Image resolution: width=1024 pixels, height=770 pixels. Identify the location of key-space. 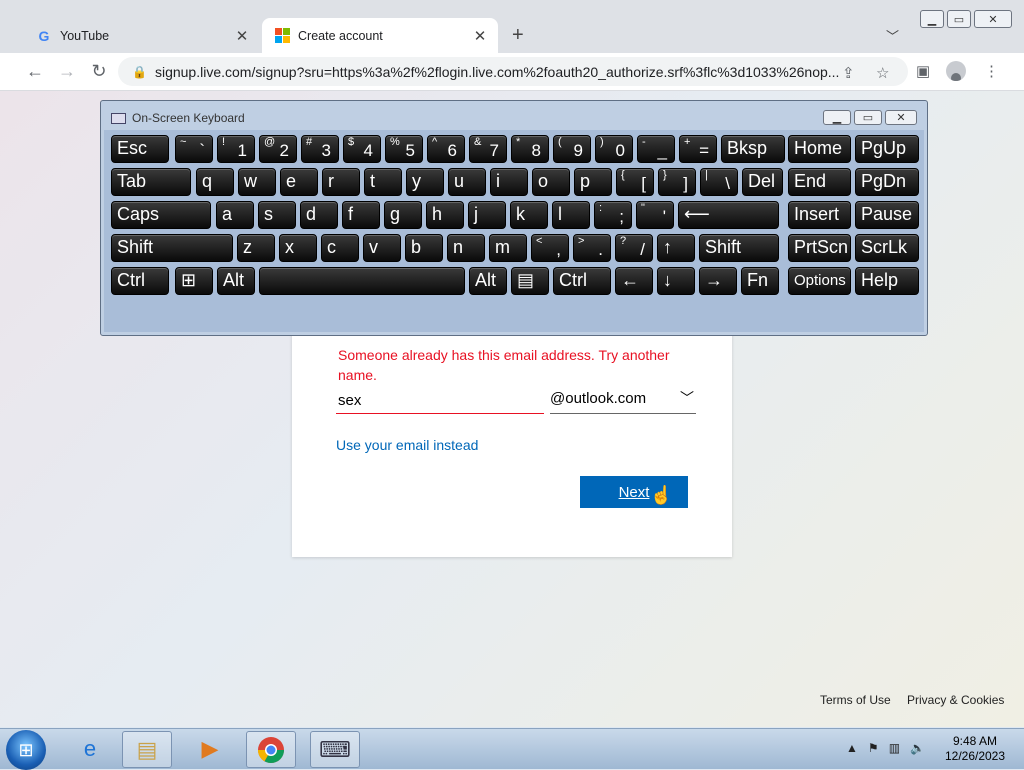
(362, 281).